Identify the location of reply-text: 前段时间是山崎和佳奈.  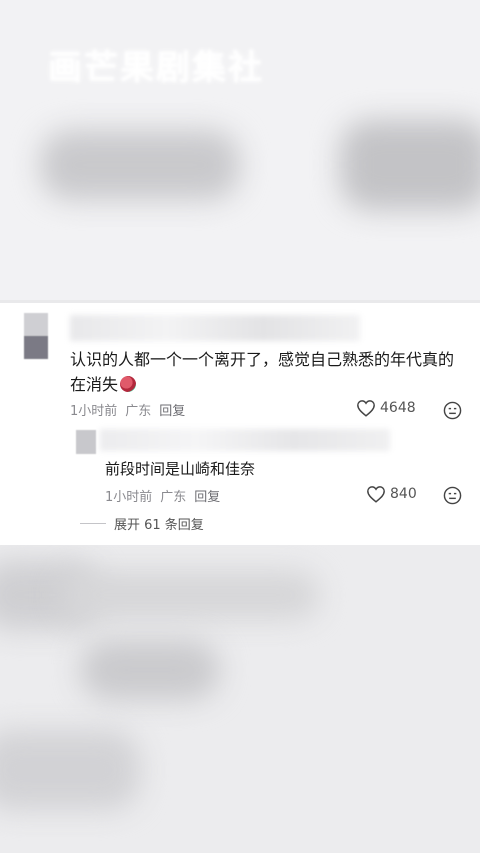
(180, 469).